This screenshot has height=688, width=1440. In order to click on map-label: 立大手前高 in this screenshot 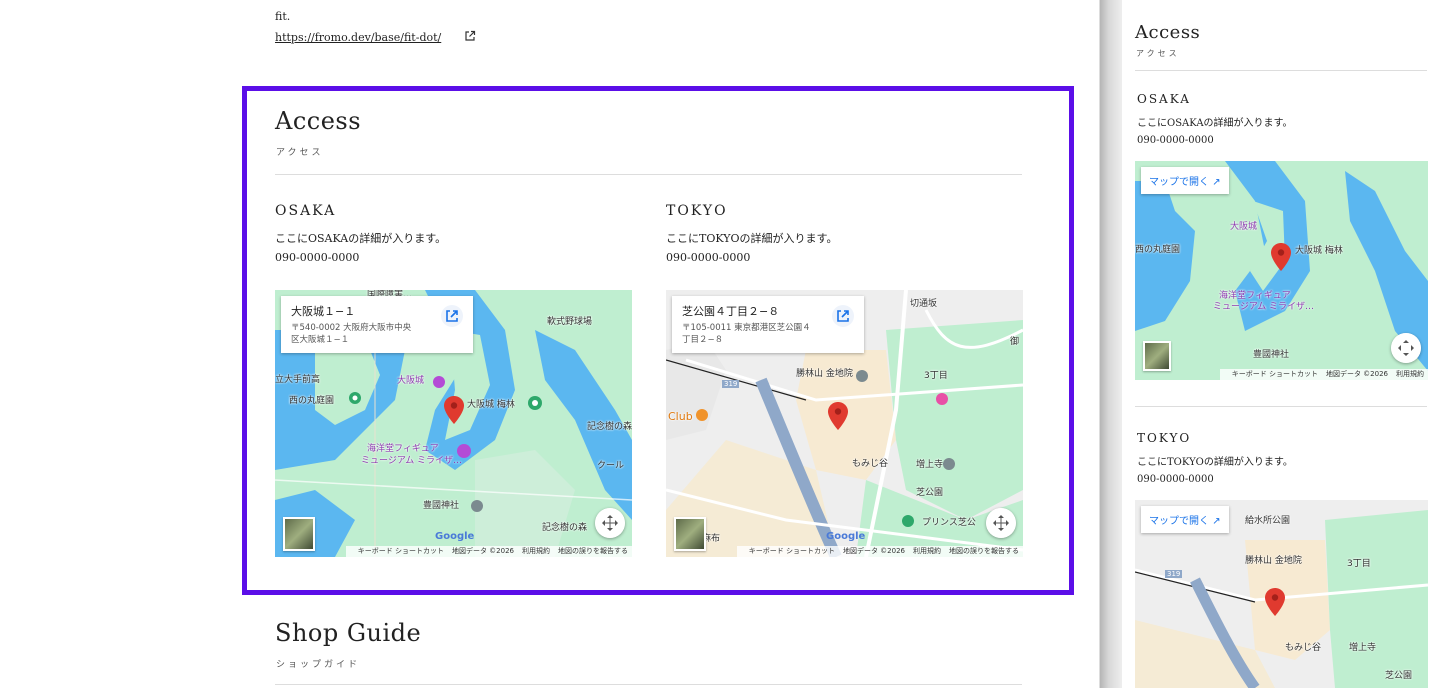, I will do `click(298, 380)`.